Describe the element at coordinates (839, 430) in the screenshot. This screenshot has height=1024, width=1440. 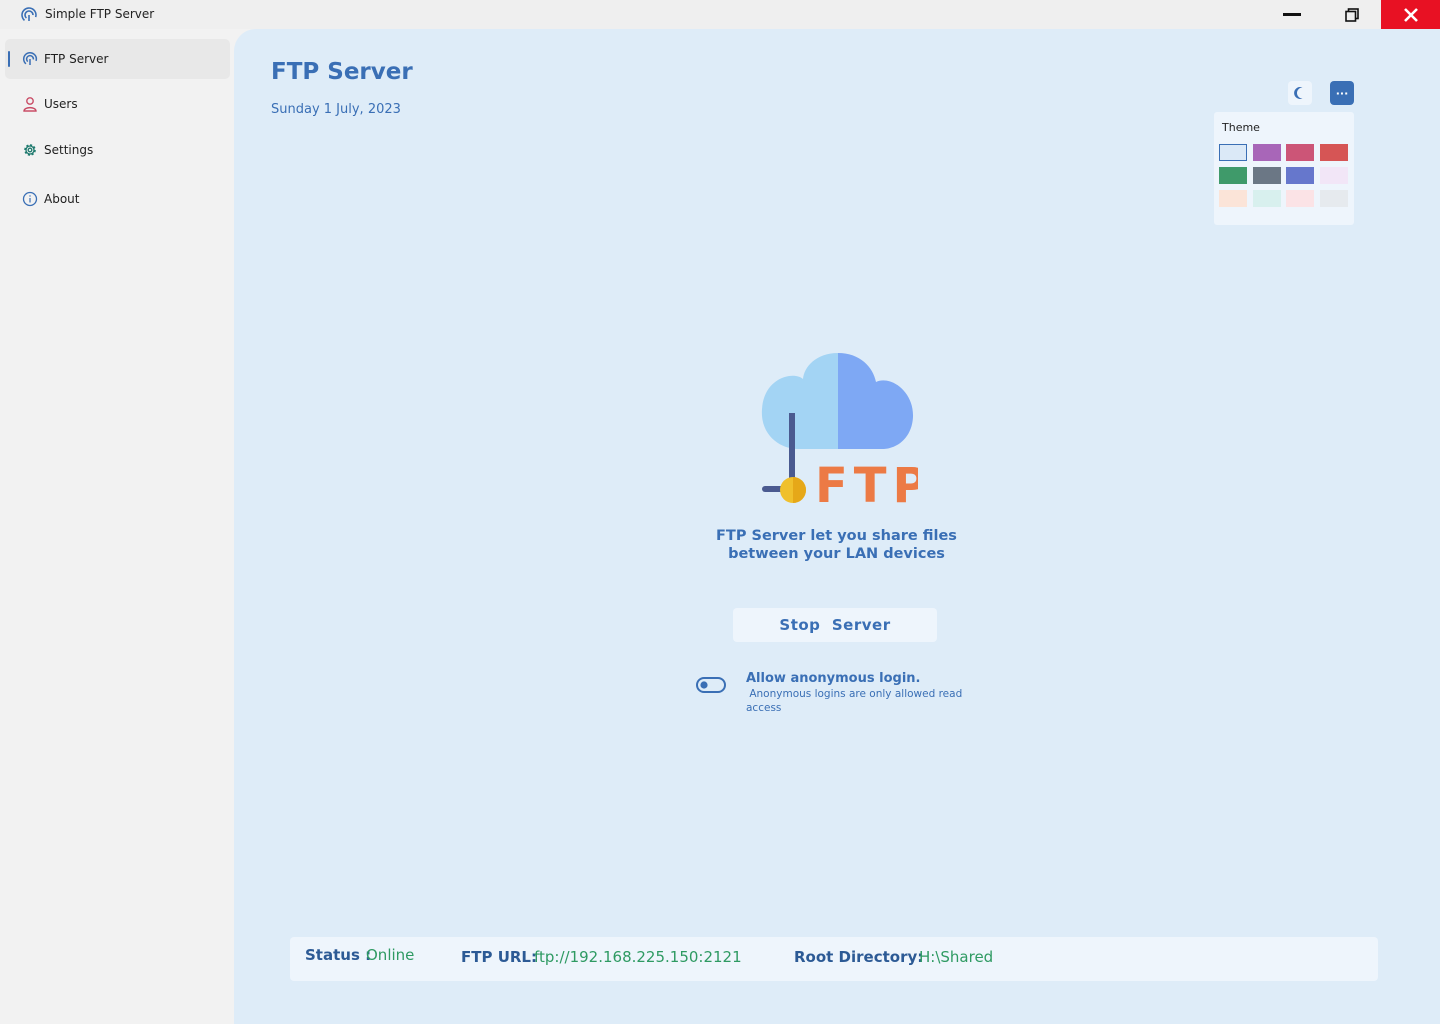
I see `ftp-cloud-logo: FTP` at that location.